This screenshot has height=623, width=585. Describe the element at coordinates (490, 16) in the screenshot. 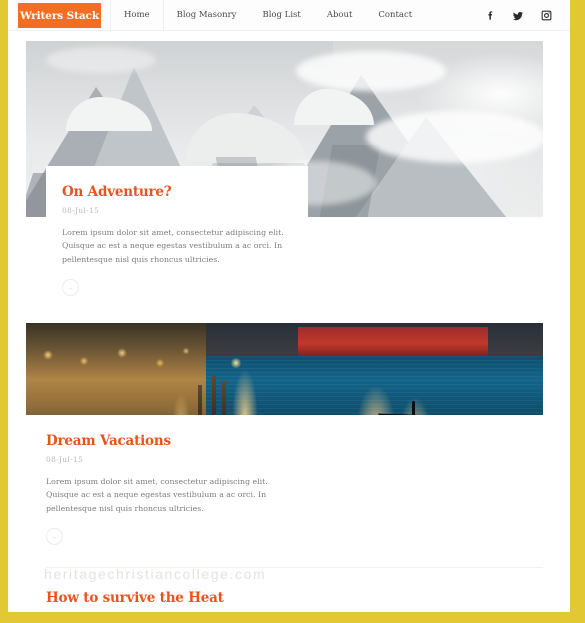

I see `facebook-icon` at that location.